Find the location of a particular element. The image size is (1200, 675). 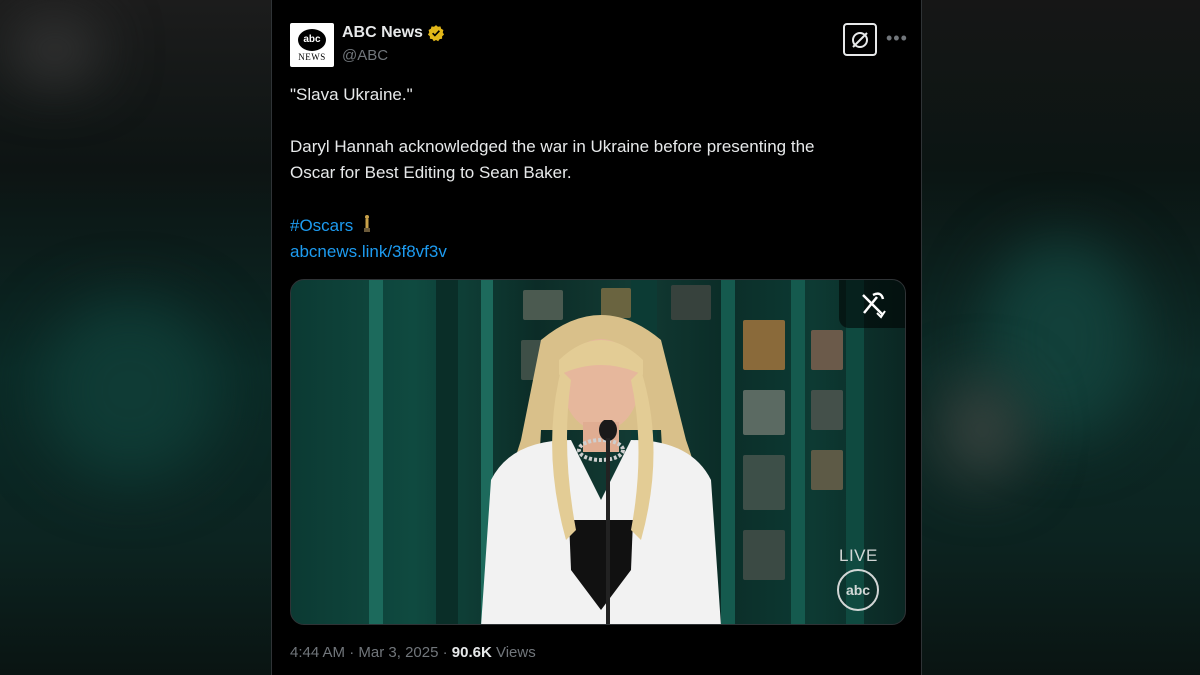

author-name-row: ABC News is located at coordinates (393, 33).